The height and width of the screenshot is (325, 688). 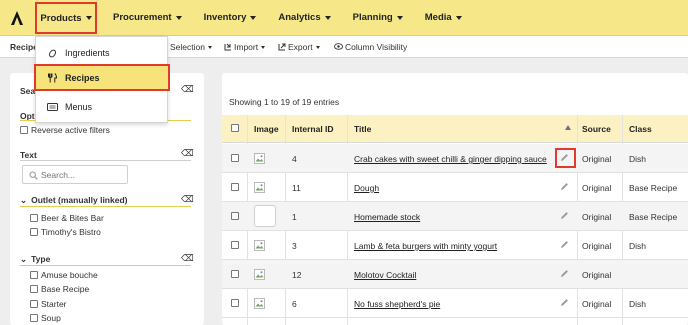 What do you see at coordinates (366, 188) in the screenshot?
I see `recipe-title-link: Dough` at bounding box center [366, 188].